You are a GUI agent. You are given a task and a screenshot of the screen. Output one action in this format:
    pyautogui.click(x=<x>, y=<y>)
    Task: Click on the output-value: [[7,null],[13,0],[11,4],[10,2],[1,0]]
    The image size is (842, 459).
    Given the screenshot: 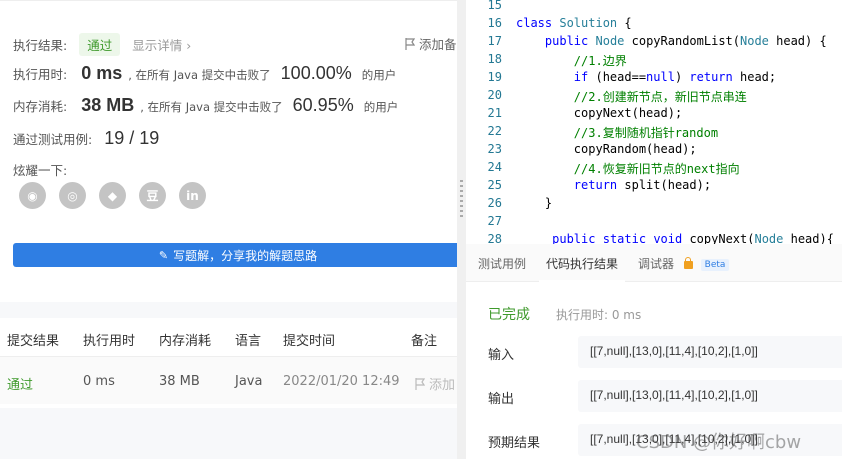 What is the action you would take?
    pyautogui.click(x=710, y=396)
    